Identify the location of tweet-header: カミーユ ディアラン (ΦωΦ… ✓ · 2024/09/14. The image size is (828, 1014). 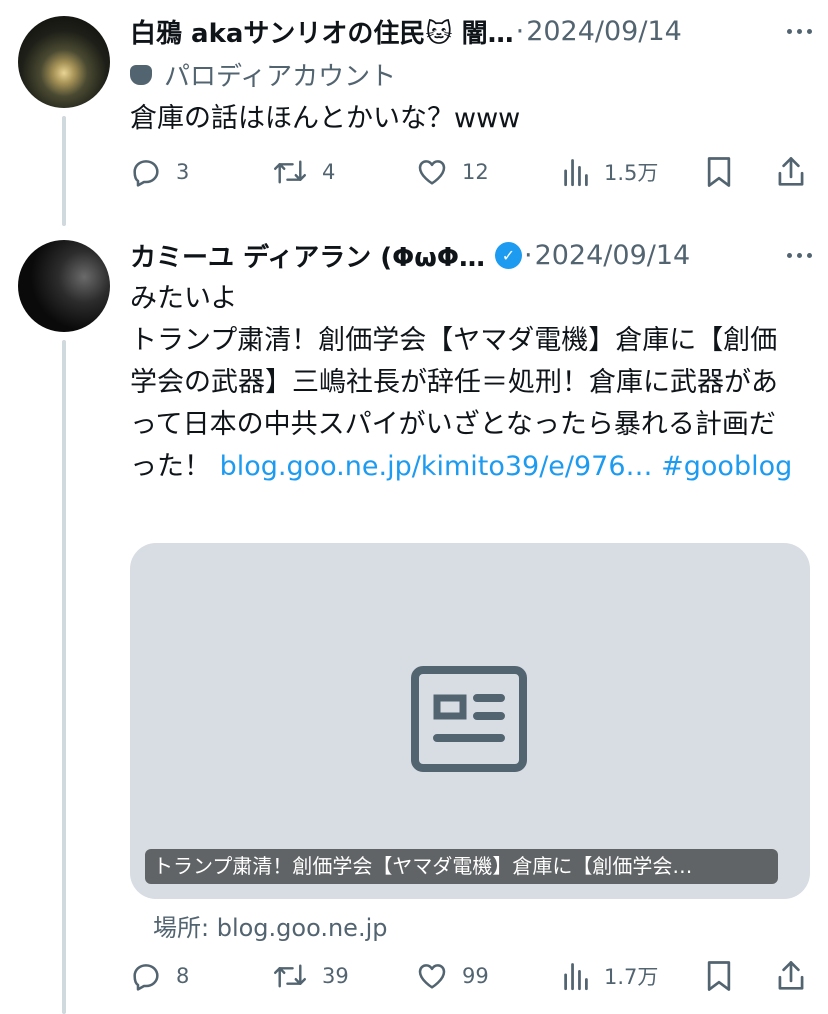
(471, 255).